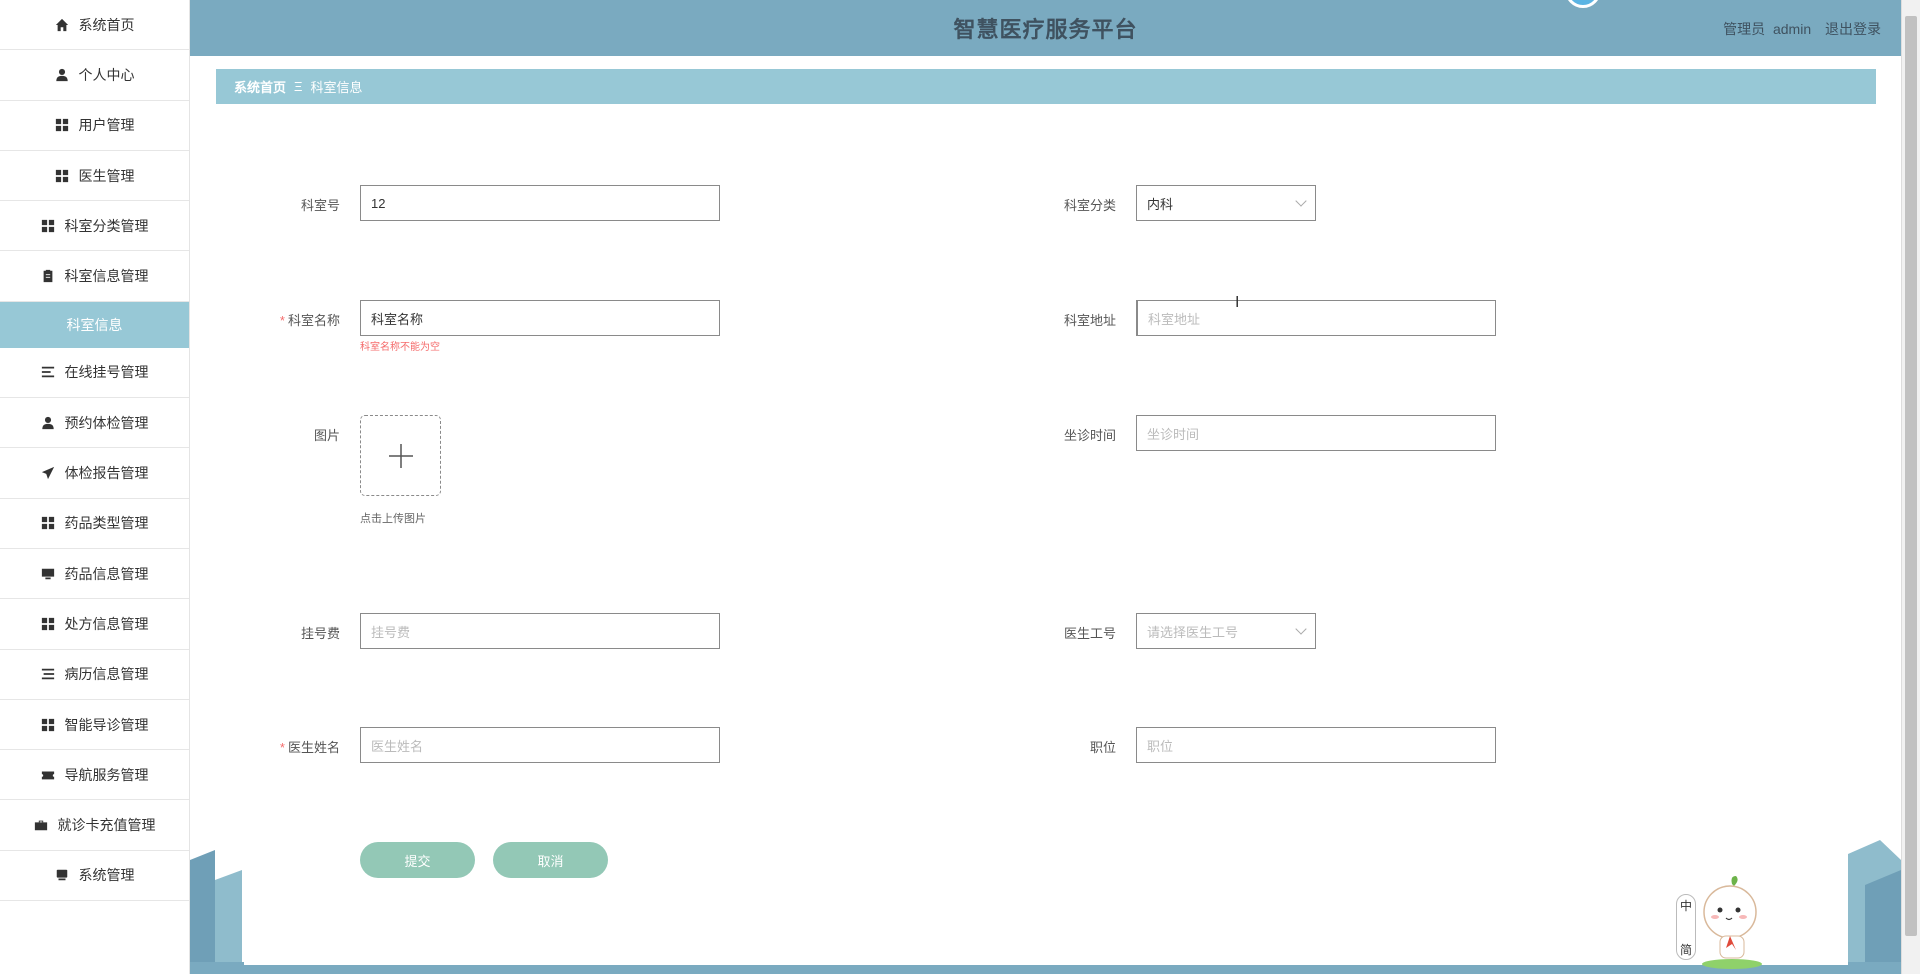 This screenshot has width=1920, height=974. What do you see at coordinates (336, 87) in the screenshot?
I see `breadcrumb-current: 科室信息` at bounding box center [336, 87].